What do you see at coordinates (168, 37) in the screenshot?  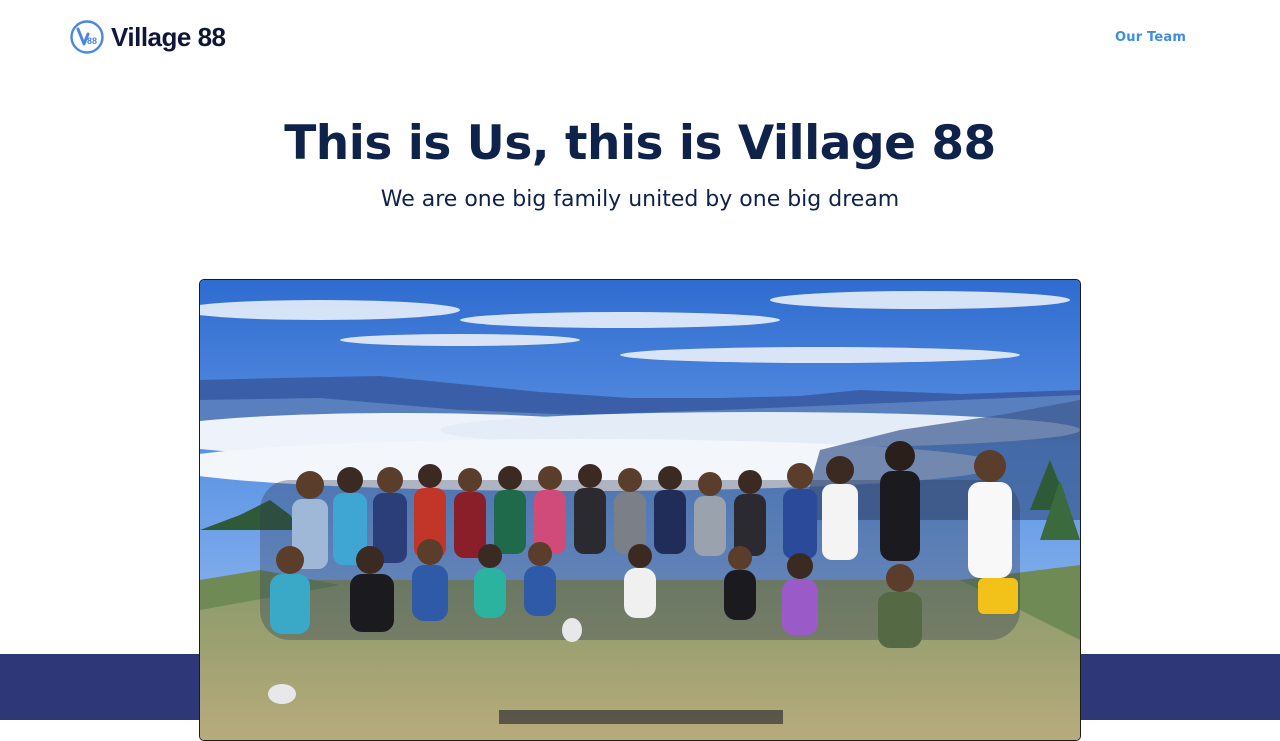 I see `brand-name: Village 88` at bounding box center [168, 37].